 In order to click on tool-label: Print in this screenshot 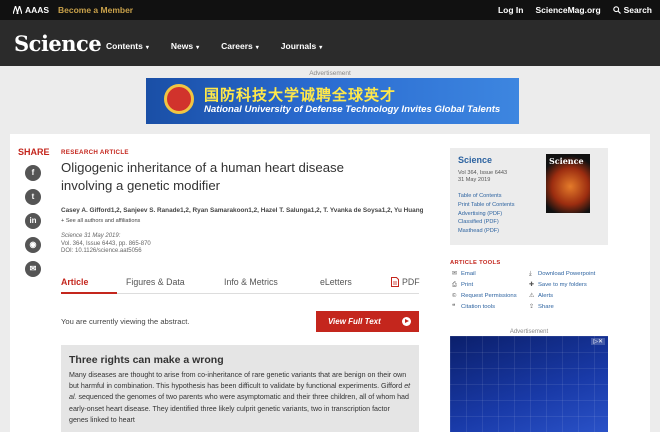, I will do `click(467, 285)`.